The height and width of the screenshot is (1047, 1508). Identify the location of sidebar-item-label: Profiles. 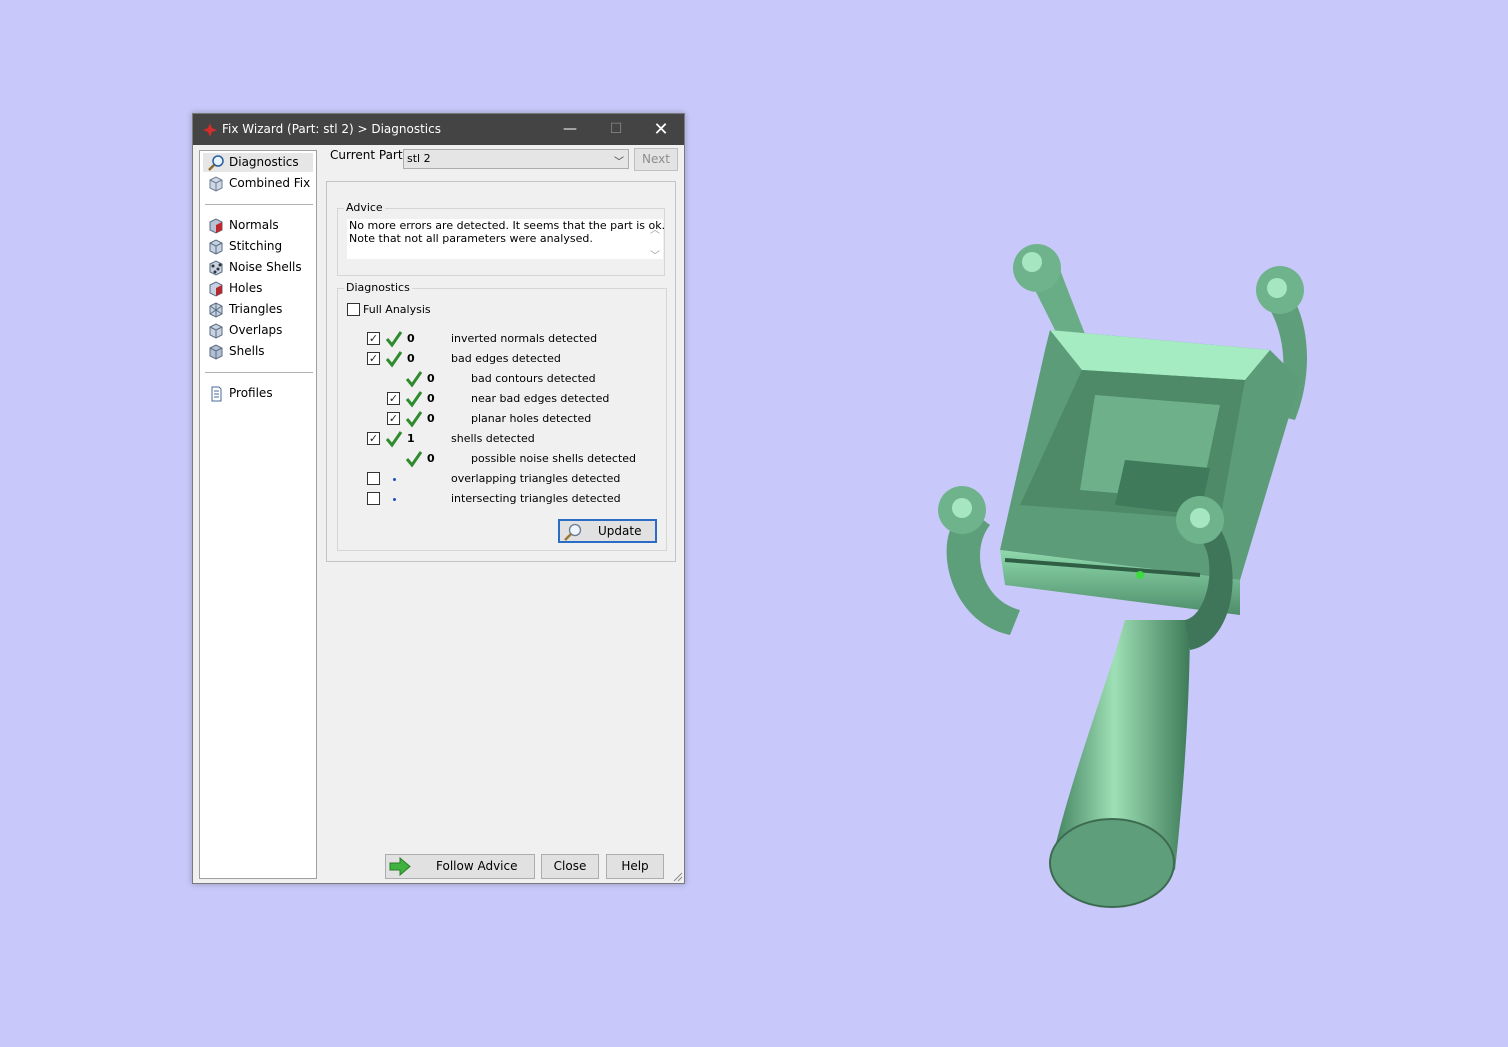
(251, 393).